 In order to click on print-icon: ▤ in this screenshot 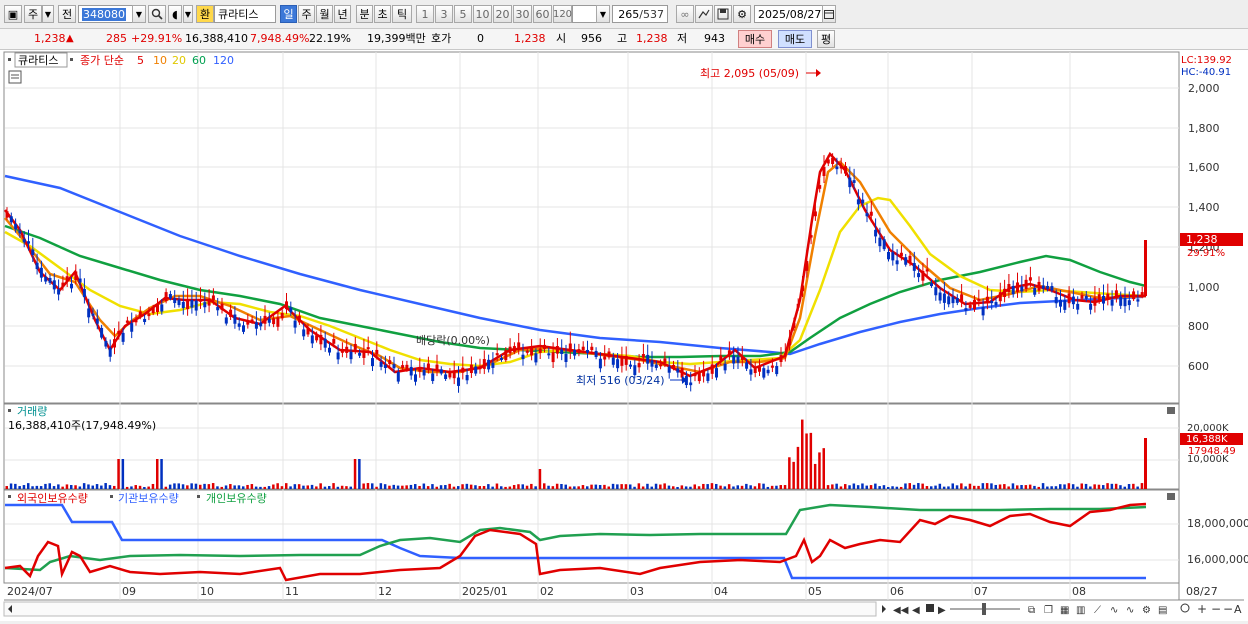, I will do `click(1162, 610)`.